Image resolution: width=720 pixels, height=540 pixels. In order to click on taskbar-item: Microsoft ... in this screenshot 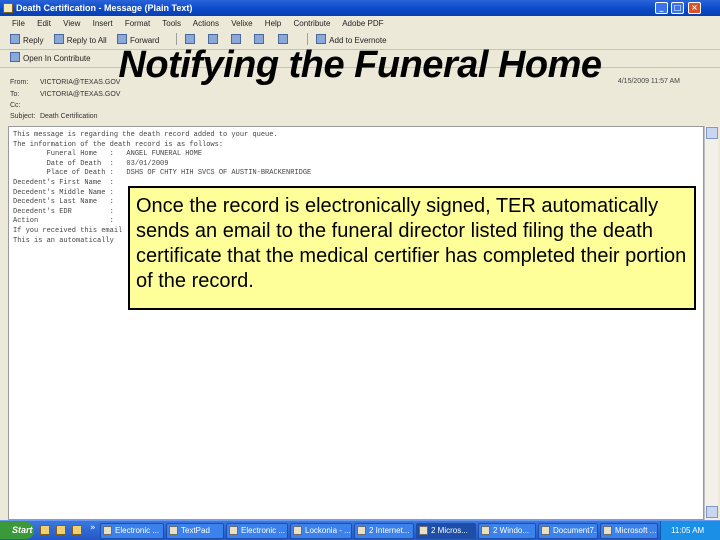, I will do `click(629, 531)`.